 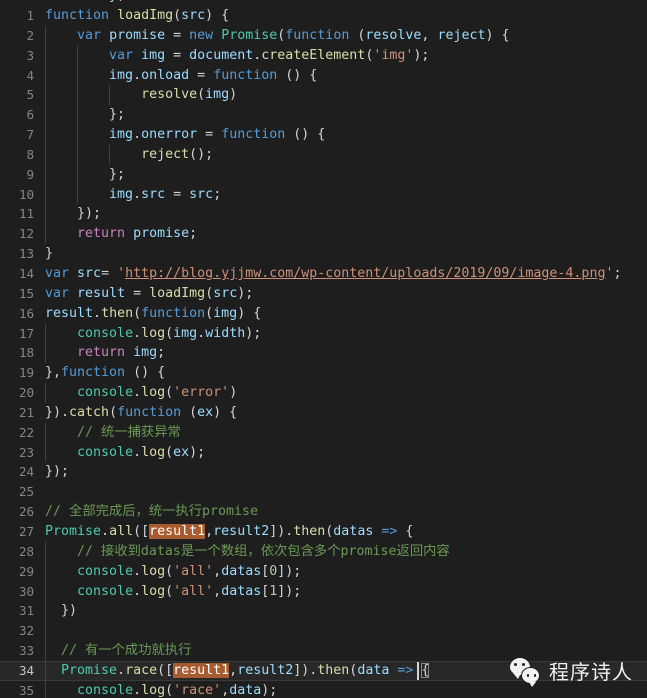 What do you see at coordinates (126, 651) in the screenshot?
I see `line-content-comment: // 有一个成功就执行` at bounding box center [126, 651].